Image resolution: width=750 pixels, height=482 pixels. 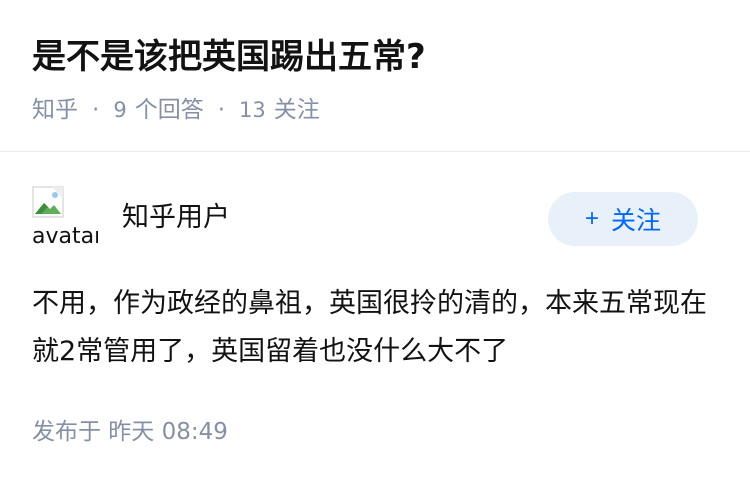 What do you see at coordinates (120, 110) in the screenshot?
I see `answer-count: 9` at bounding box center [120, 110].